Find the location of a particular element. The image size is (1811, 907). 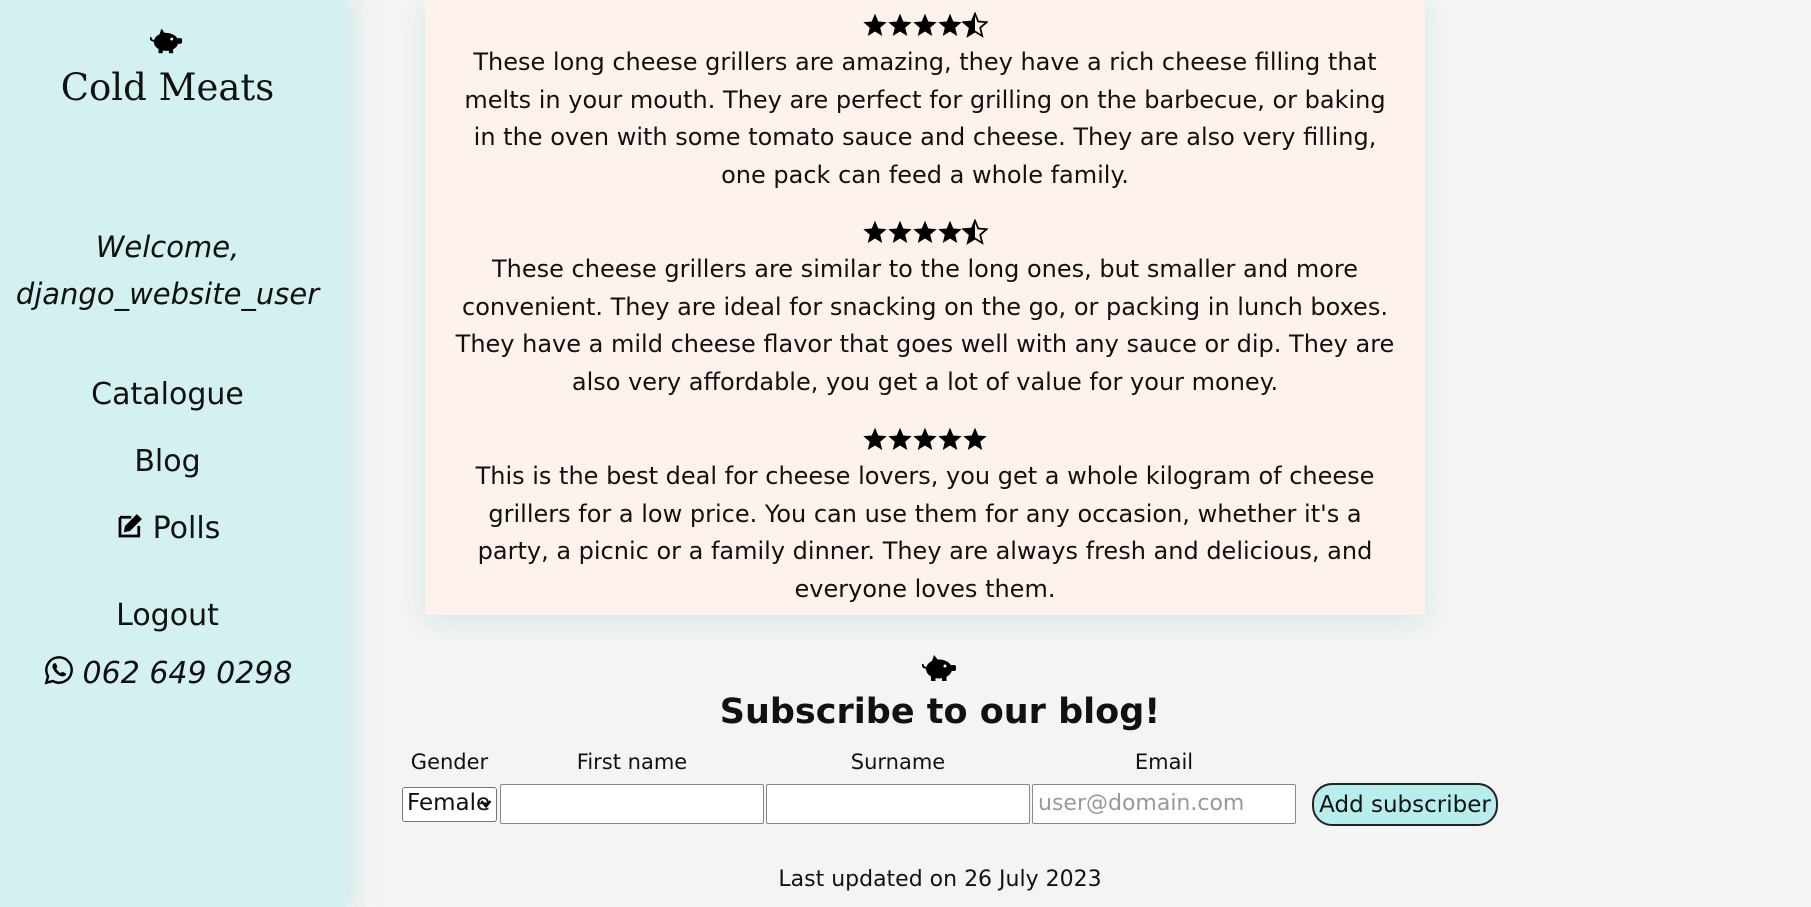

phone-number: 062 649 0298 is located at coordinates (187, 673).